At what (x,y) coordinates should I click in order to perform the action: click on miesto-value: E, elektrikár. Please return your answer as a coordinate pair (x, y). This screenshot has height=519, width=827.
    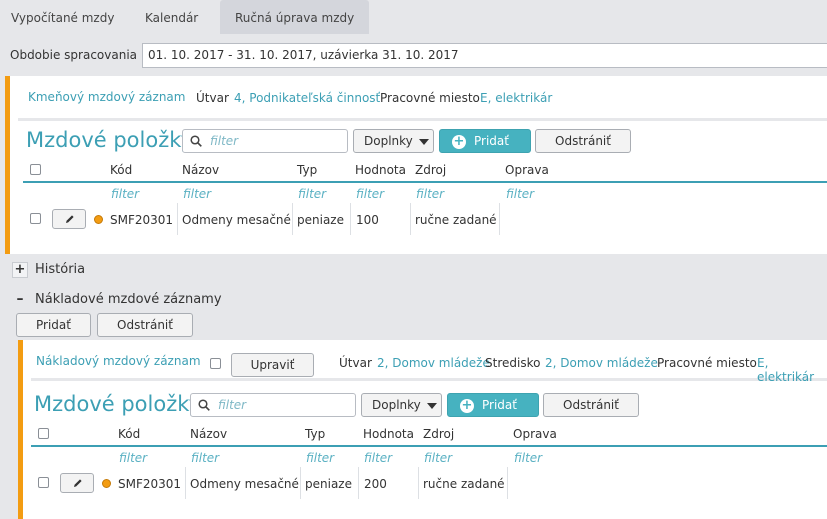
    Looking at the image, I should click on (516, 98).